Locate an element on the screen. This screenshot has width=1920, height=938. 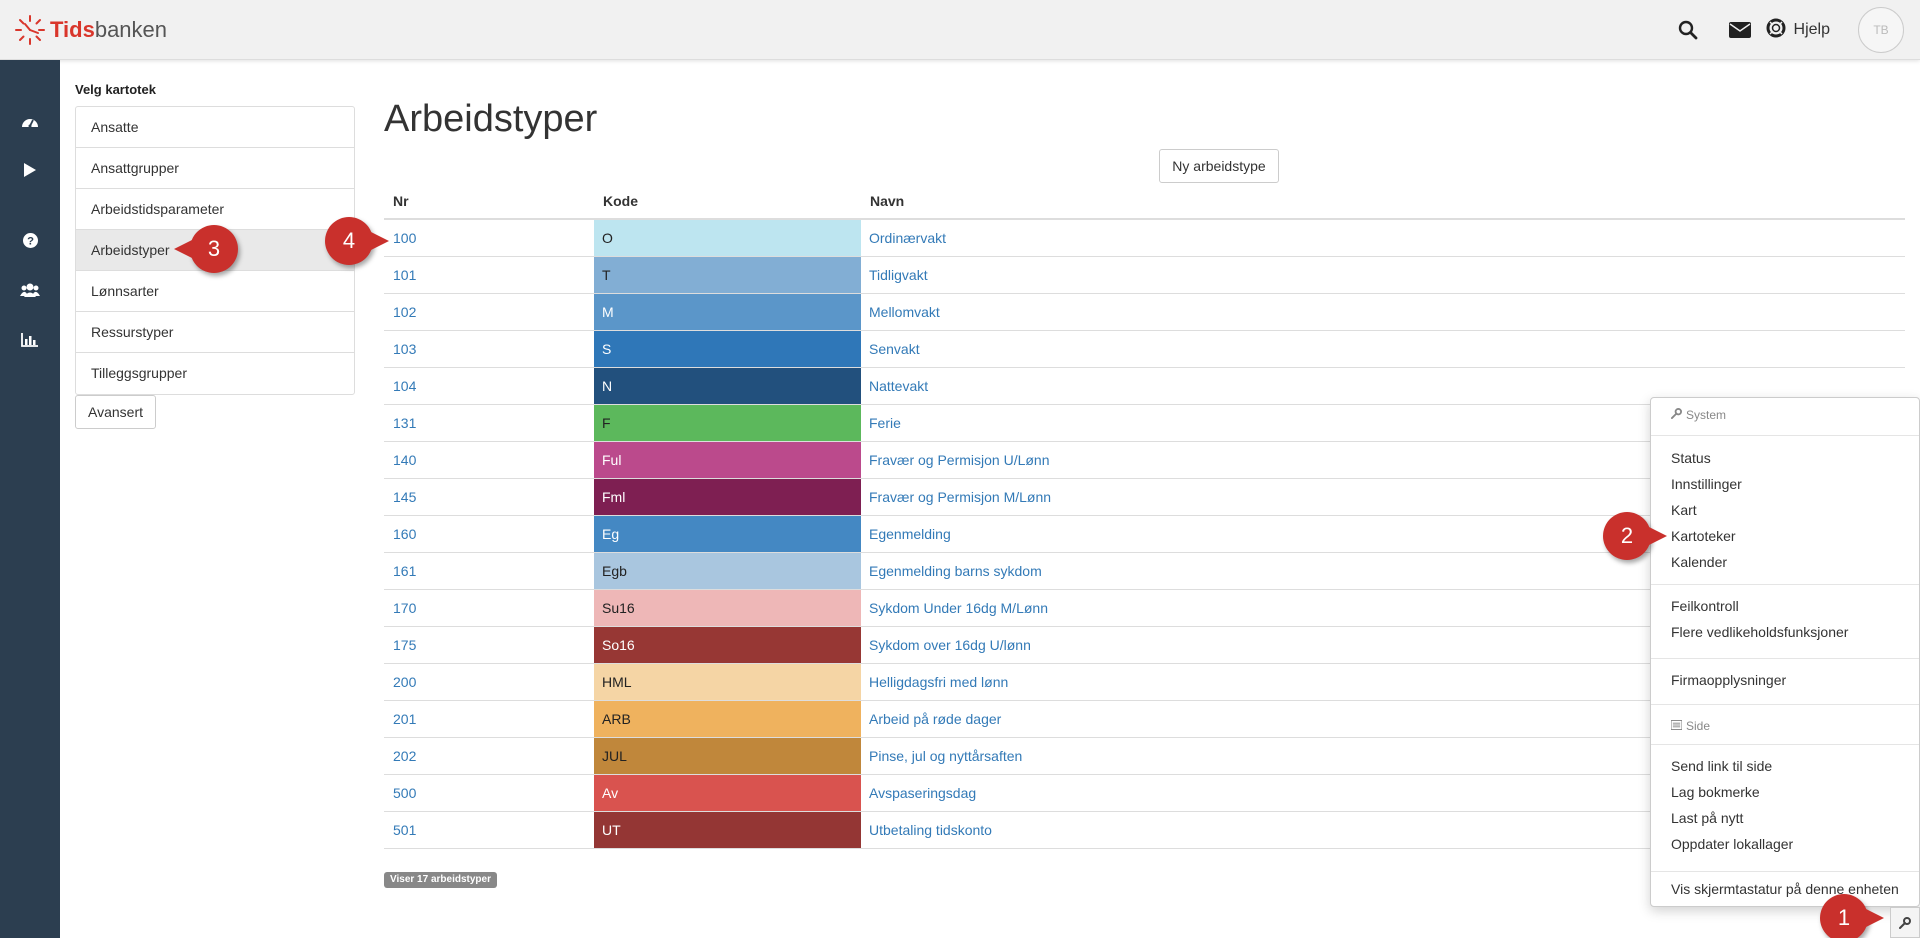
kartotek-item: Tilleggsgrupper is located at coordinates (215, 373).